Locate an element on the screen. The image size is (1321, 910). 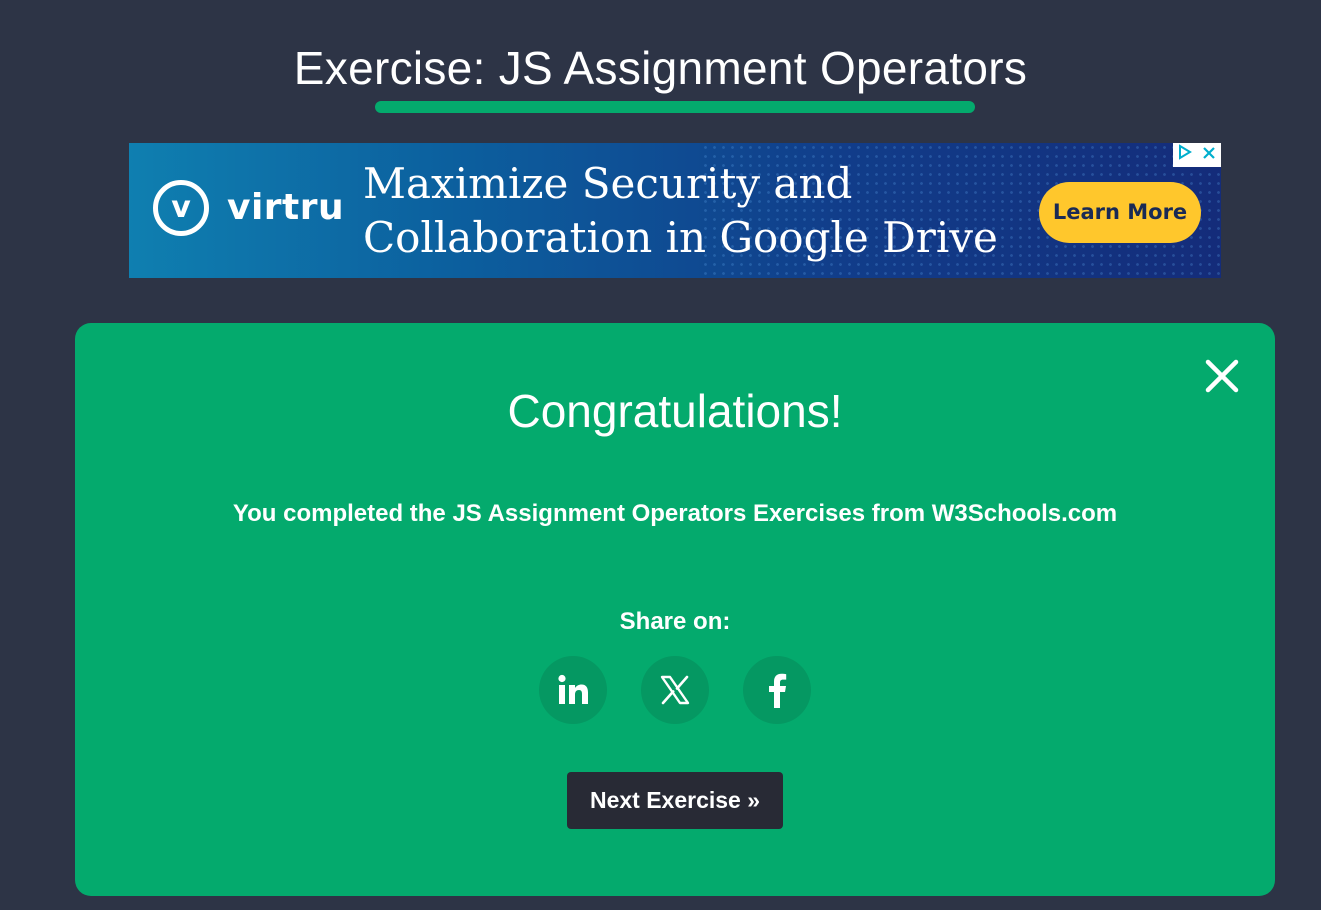
share-facebook-button is located at coordinates (777, 690).